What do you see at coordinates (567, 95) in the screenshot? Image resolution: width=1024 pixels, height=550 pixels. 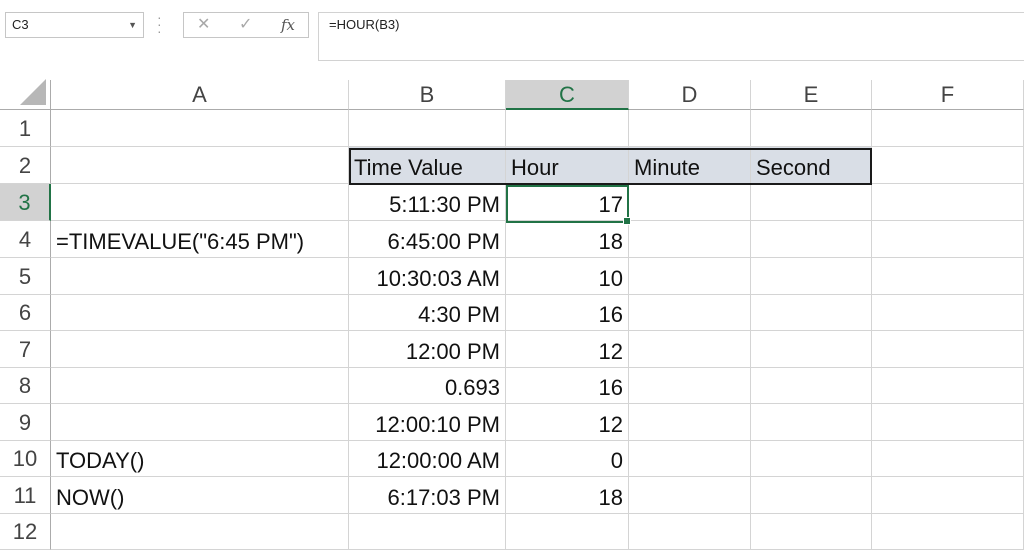 I see `column-header-c: C` at bounding box center [567, 95].